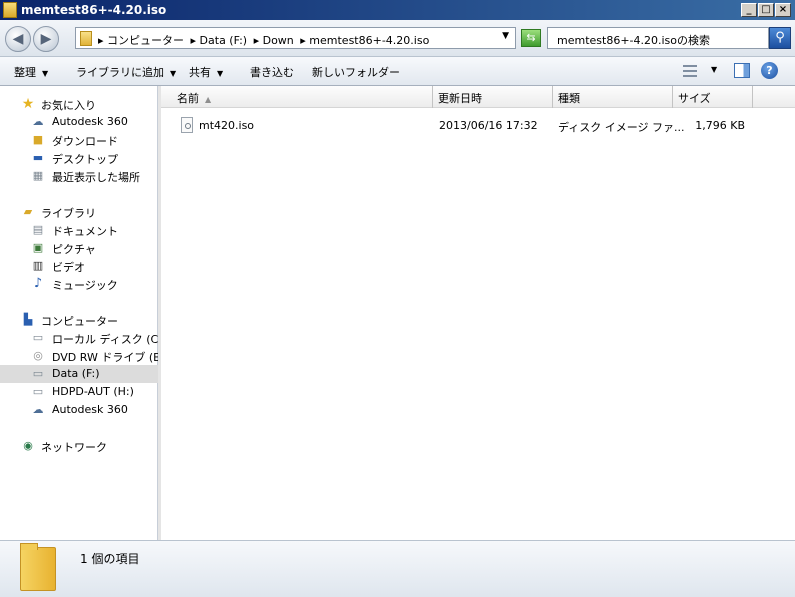  What do you see at coordinates (25, 72) in the screenshot?
I see `organize-label: 整理` at bounding box center [25, 72].